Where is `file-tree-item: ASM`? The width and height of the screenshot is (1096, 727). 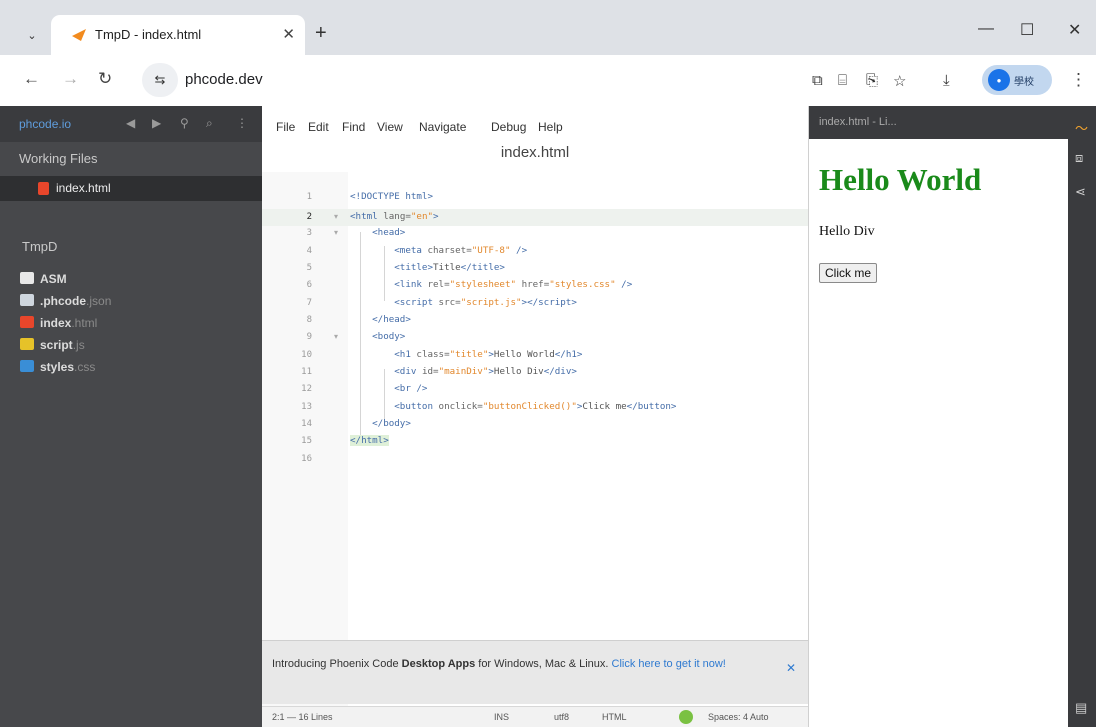 file-tree-item: ASM is located at coordinates (43, 279).